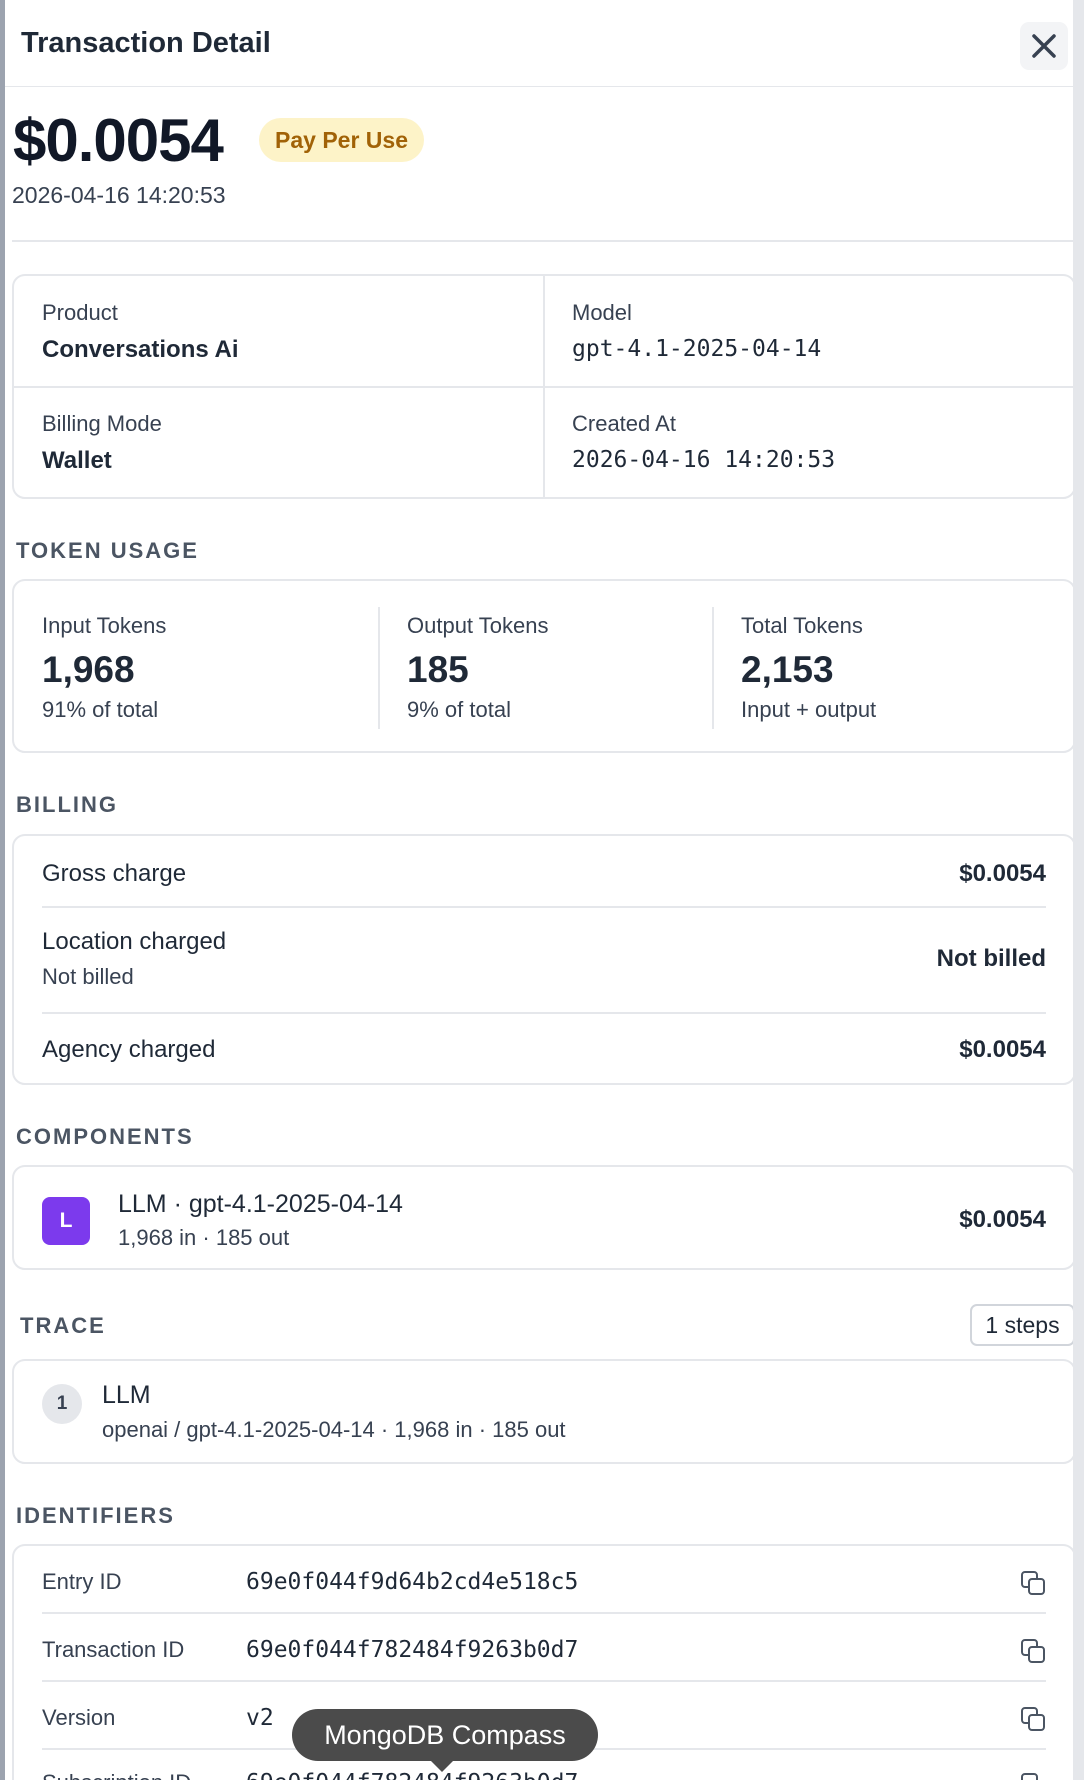 Image resolution: width=1084 pixels, height=1780 pixels. What do you see at coordinates (459, 709) in the screenshot?
I see `output-tokens-share: 9% of total` at bounding box center [459, 709].